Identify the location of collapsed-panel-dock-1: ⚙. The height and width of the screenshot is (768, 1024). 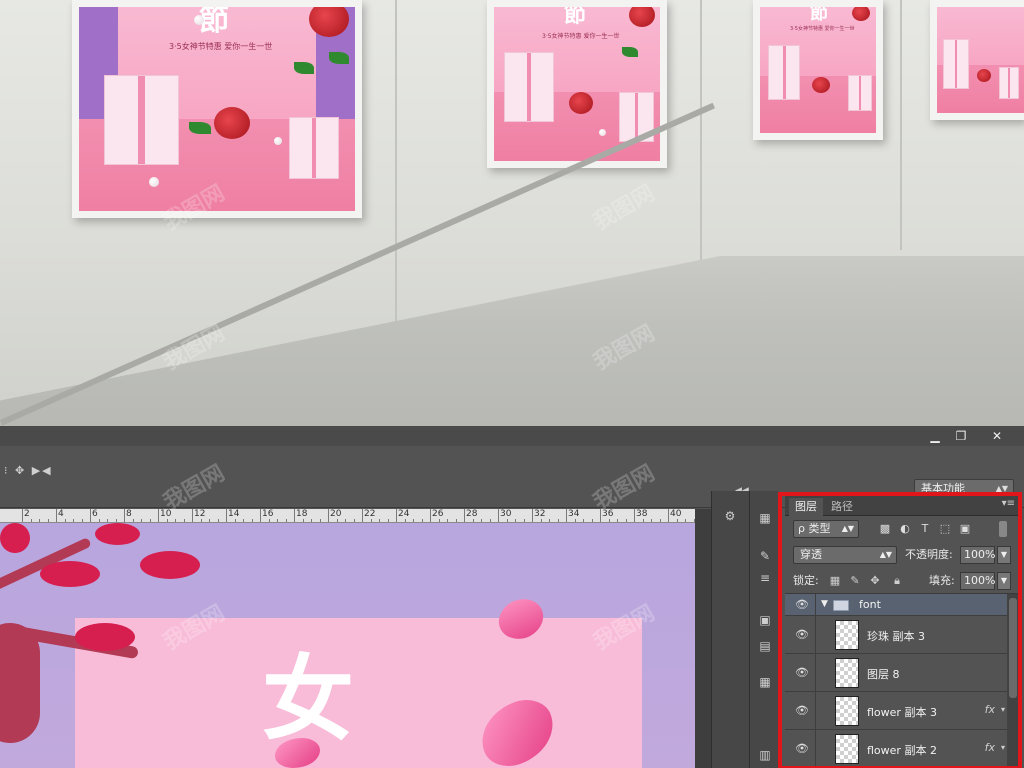
(730, 629).